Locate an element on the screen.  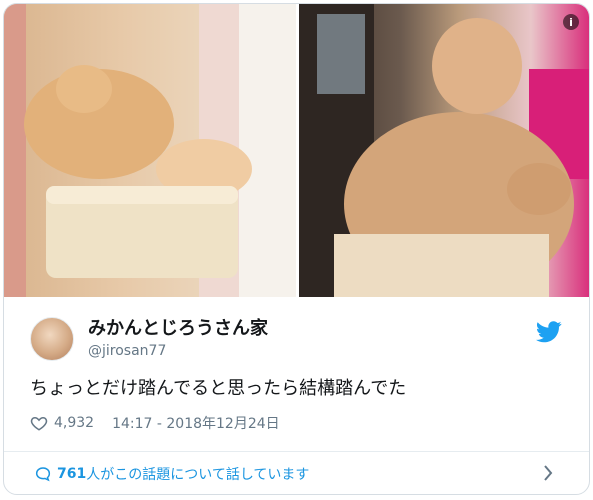
tweet-text: ちょっとだけ踏んでると思ったら結構踏んでた is located at coordinates (218, 388).